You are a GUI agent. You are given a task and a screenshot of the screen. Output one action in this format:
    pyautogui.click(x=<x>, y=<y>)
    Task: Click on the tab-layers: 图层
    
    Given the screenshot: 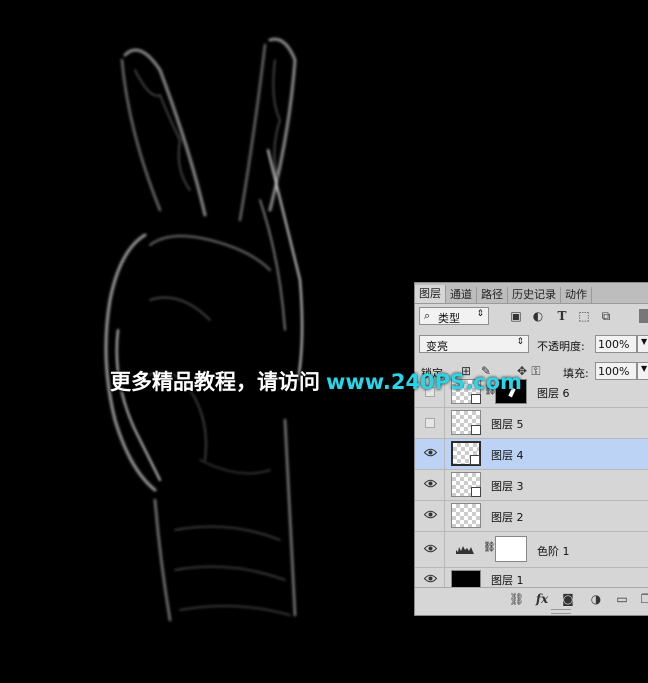 What is the action you would take?
    pyautogui.click(x=430, y=294)
    